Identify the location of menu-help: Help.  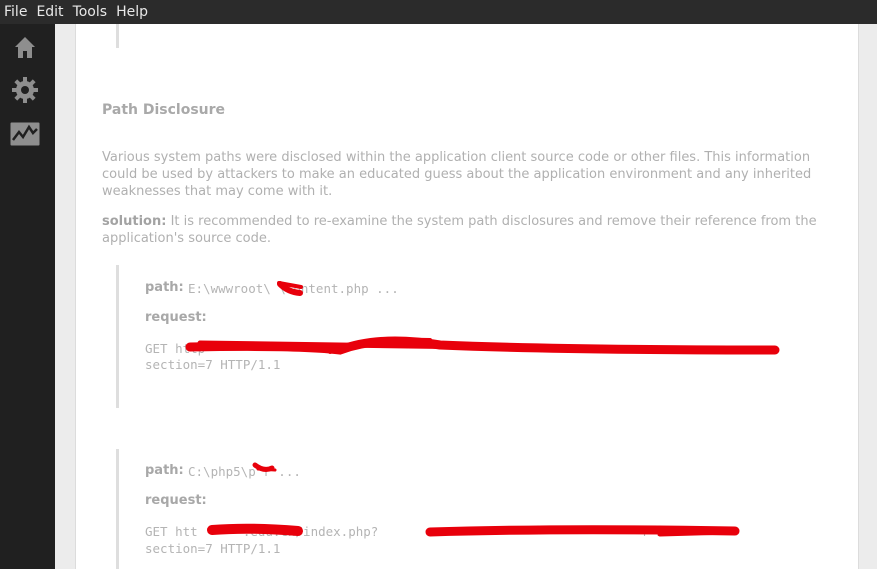
(132, 12).